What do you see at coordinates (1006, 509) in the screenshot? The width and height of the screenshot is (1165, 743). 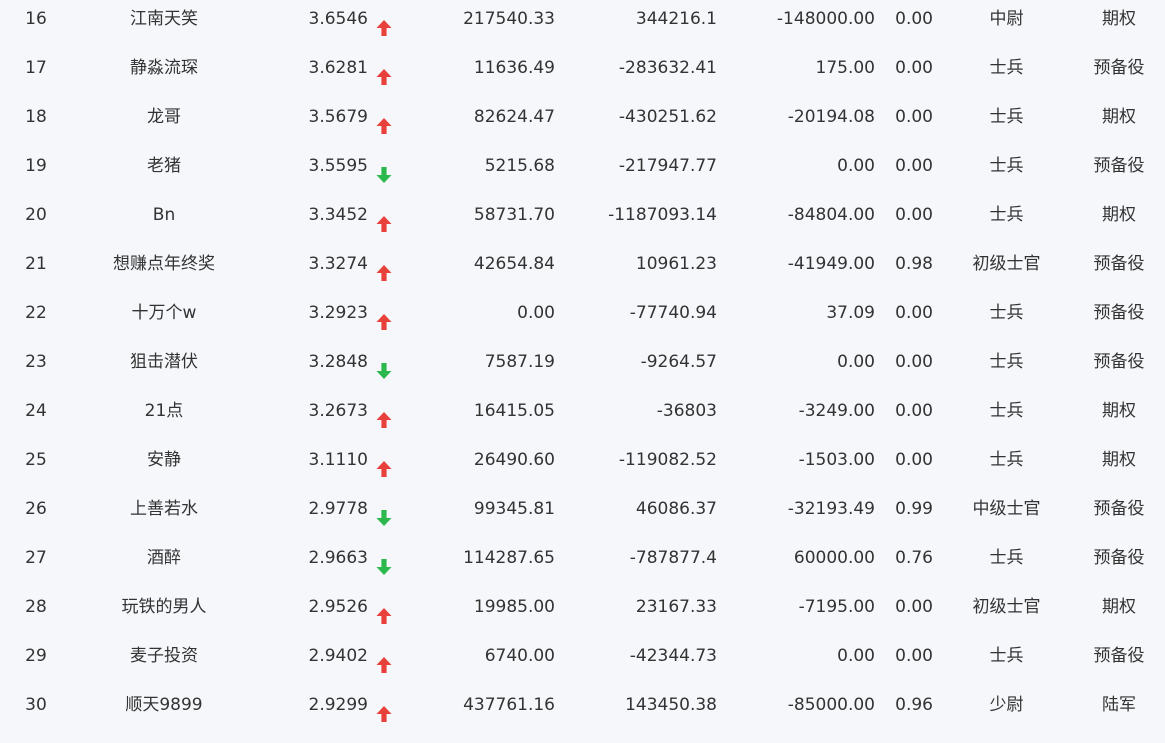 I see `military-rank-cell: 中级士官` at bounding box center [1006, 509].